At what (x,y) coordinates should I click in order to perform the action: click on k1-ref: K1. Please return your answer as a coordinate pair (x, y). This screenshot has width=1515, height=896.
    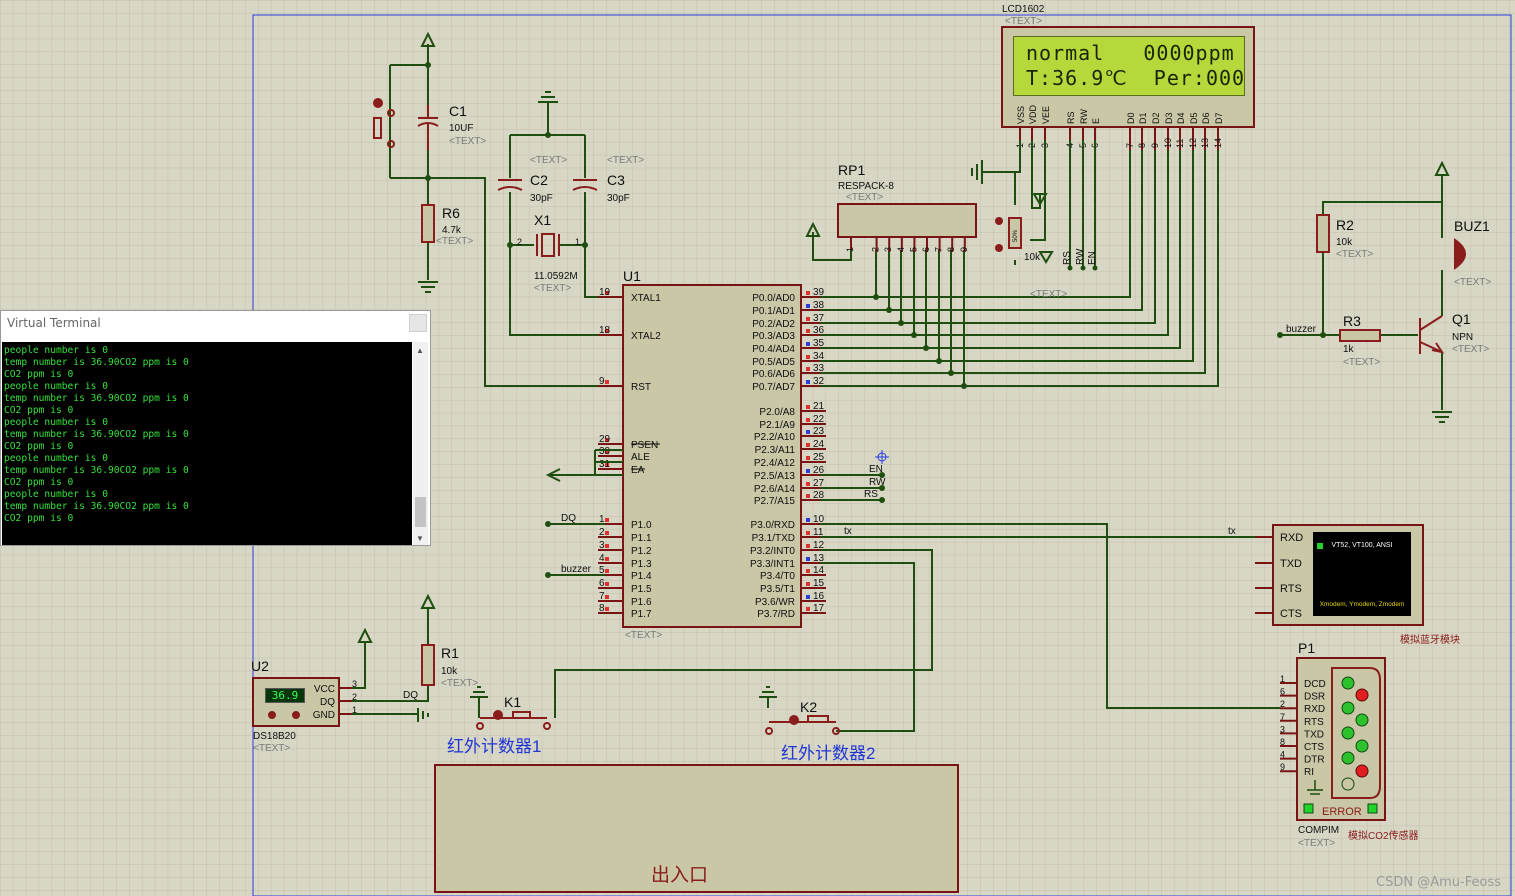
    Looking at the image, I should click on (512, 702).